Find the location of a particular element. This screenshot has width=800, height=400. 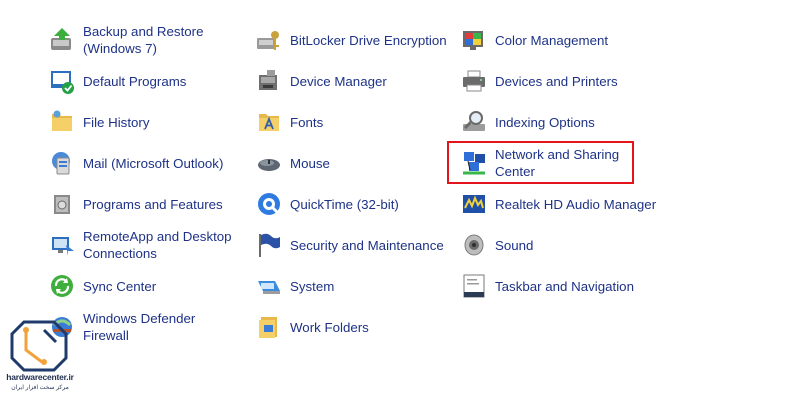

backup-restore-icon is located at coordinates (62, 40).